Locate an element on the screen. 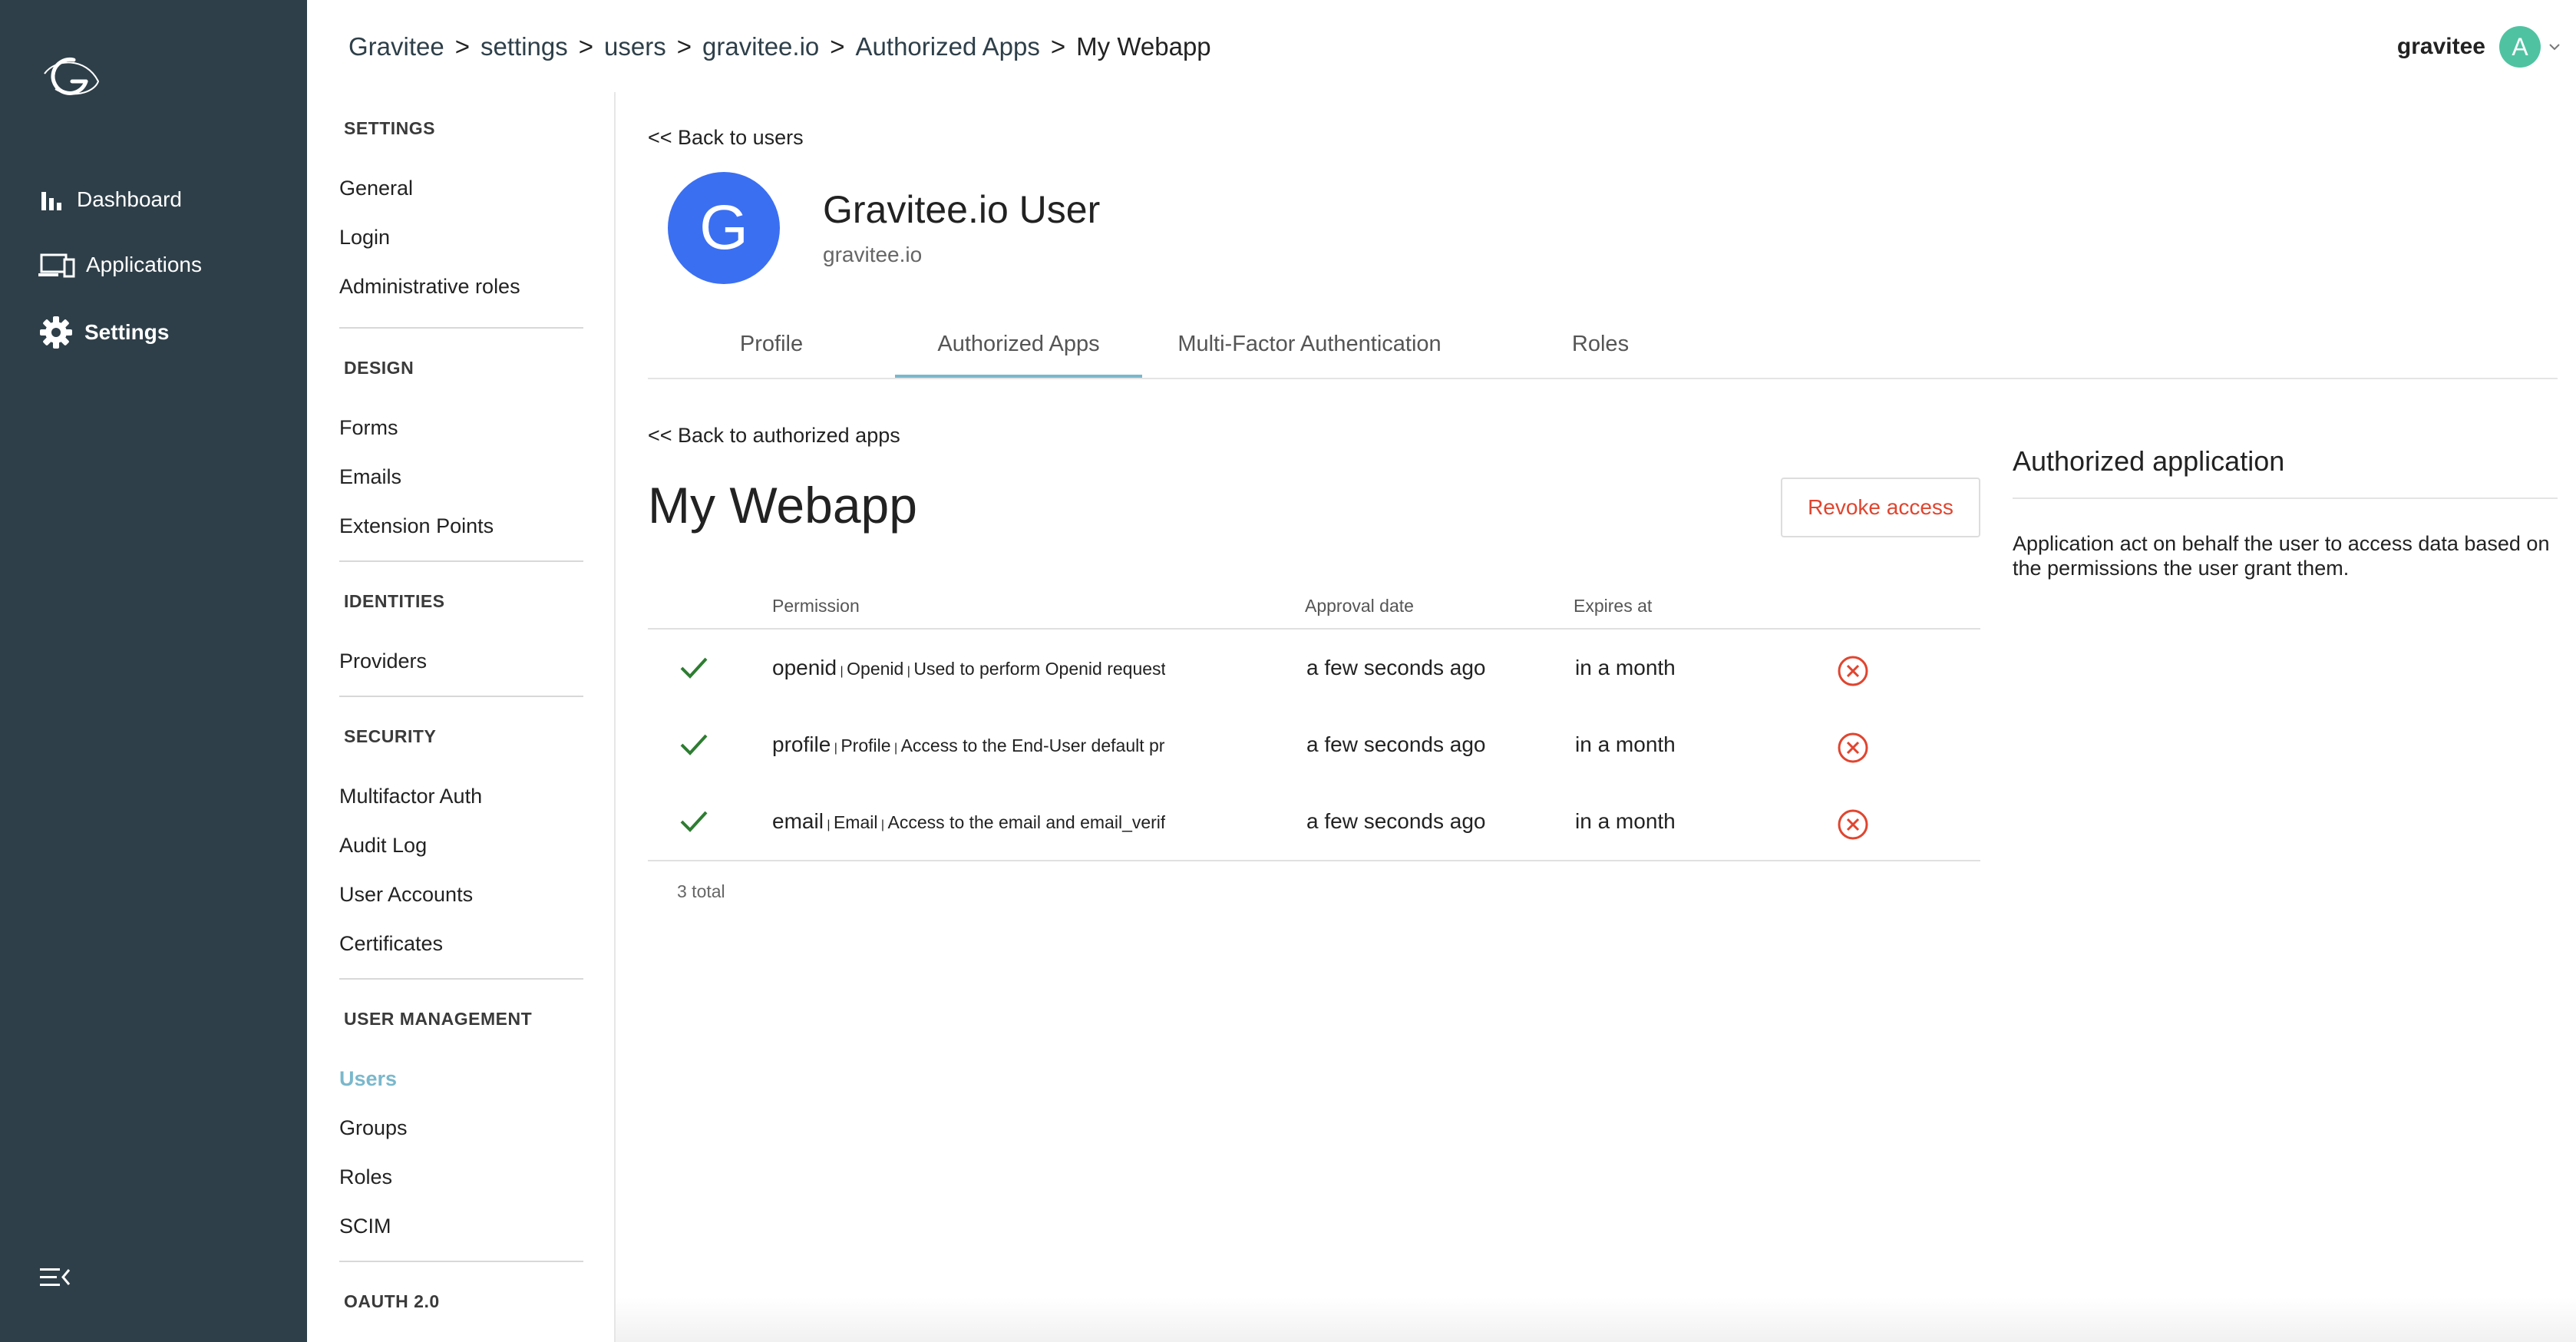 The width and height of the screenshot is (2576, 1342). sidebar-item-administrative-roles: Administrative roles is located at coordinates (429, 287).